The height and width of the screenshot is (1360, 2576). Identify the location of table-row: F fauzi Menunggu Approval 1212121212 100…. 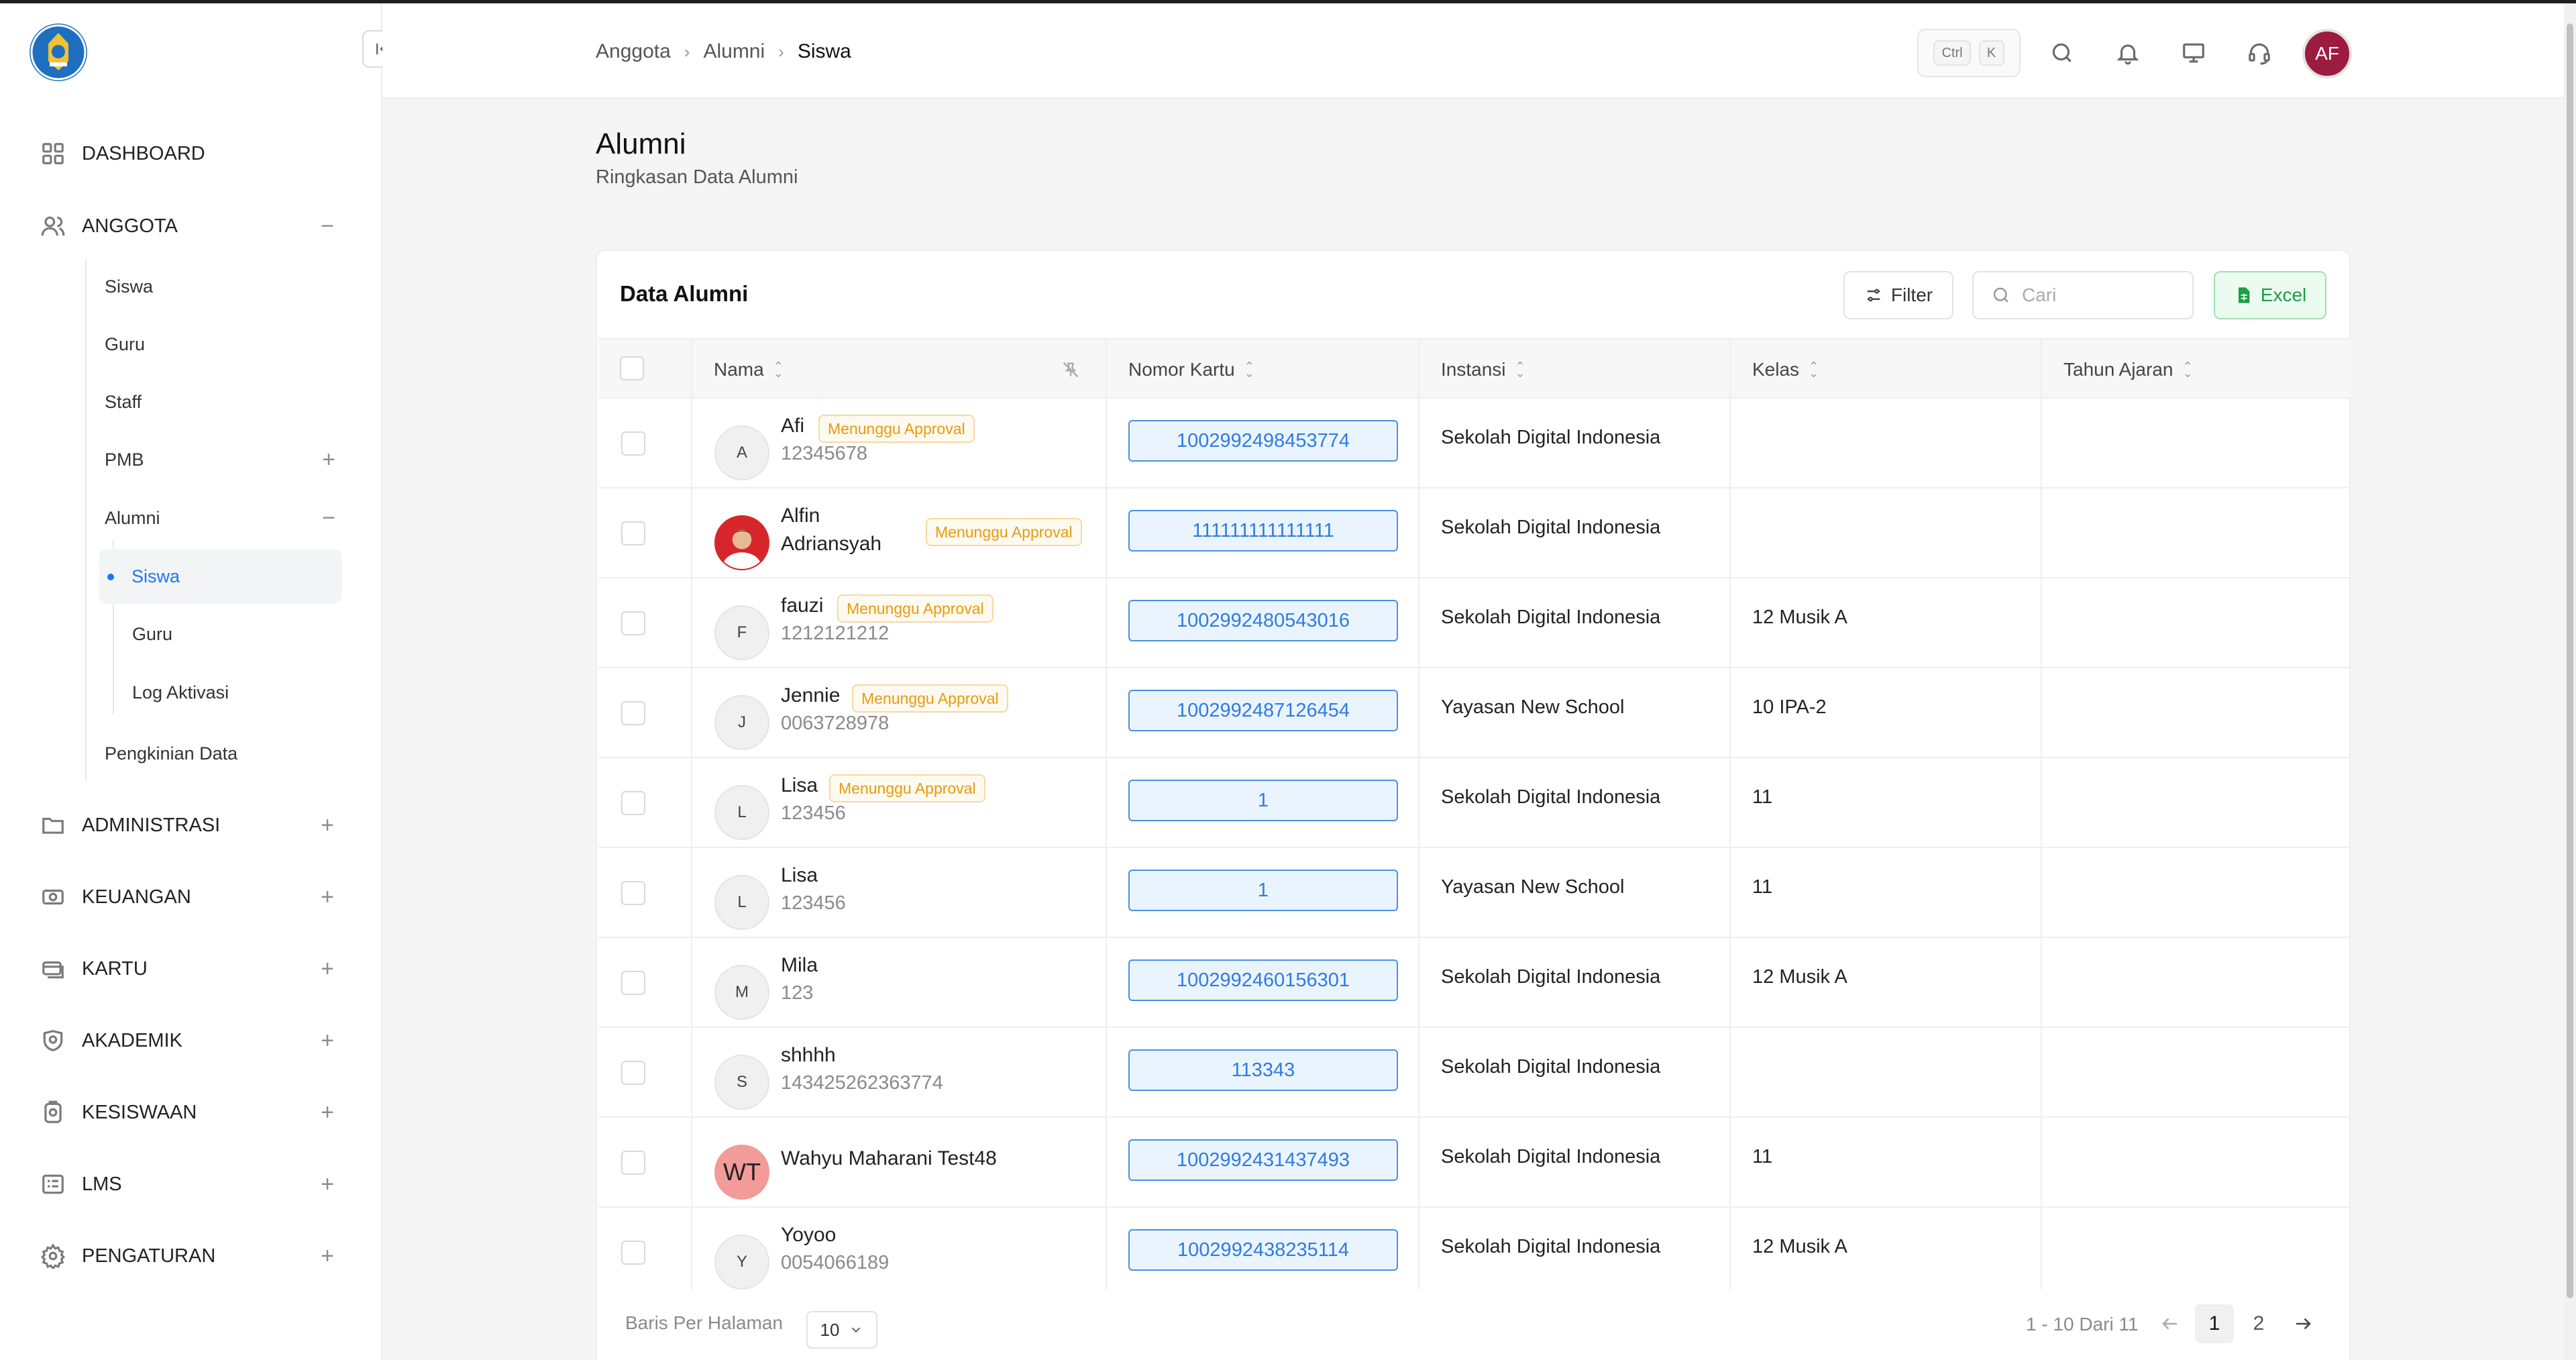
(1474, 623).